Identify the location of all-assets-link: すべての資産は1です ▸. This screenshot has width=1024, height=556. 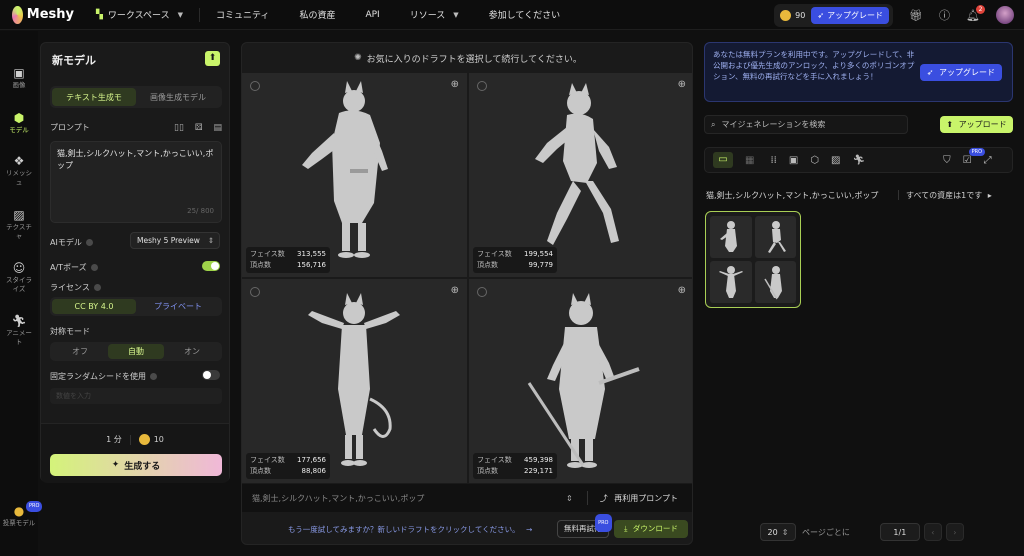
(949, 195).